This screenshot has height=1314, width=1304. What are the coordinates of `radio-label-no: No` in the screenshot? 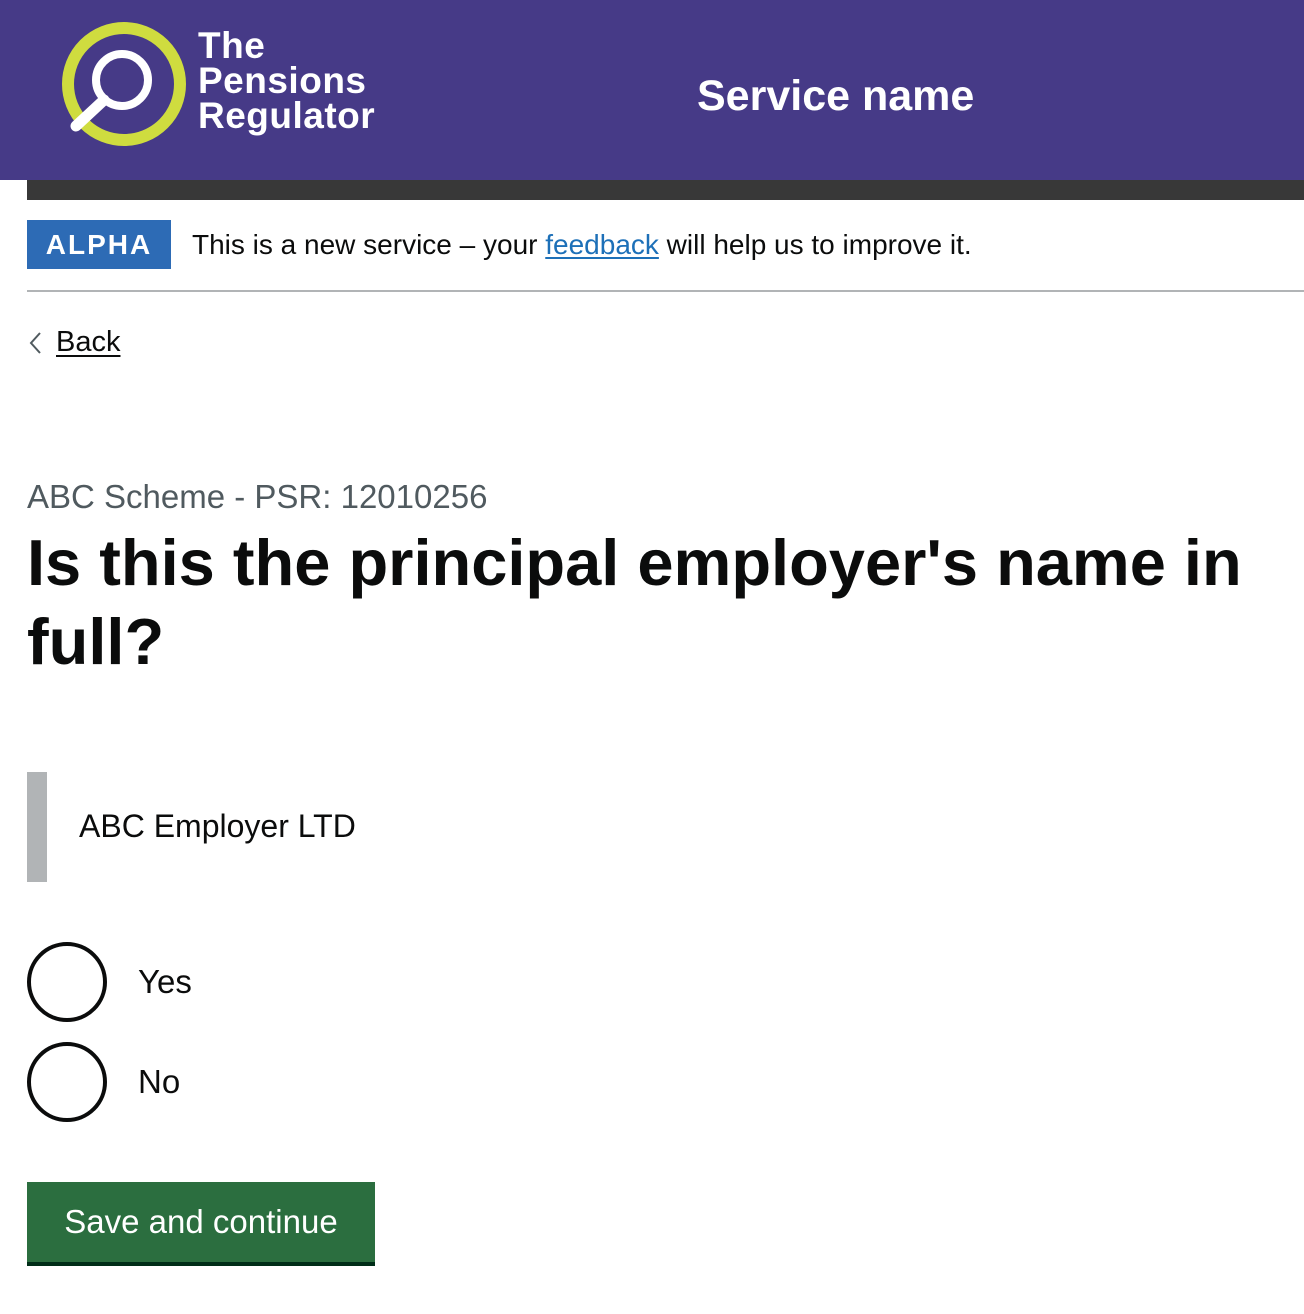 It's located at (159, 1082).